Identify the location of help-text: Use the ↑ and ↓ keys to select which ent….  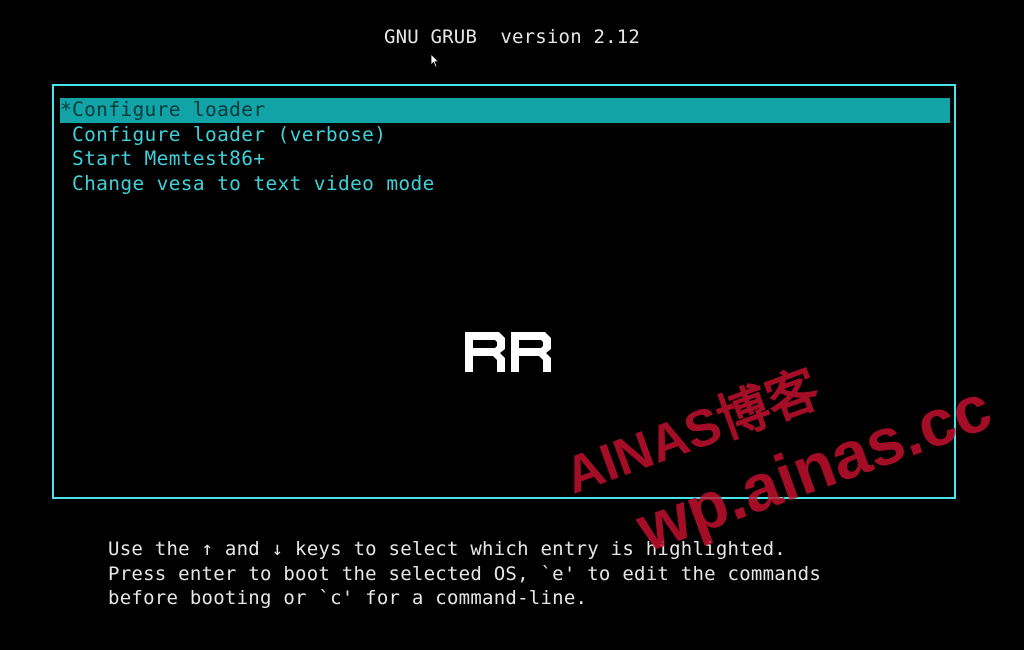
(464, 574).